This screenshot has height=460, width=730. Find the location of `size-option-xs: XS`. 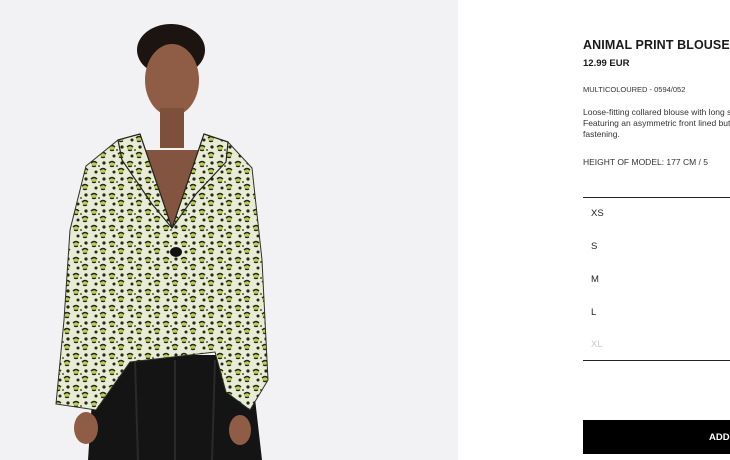

size-option-xs: XS is located at coordinates (597, 213).